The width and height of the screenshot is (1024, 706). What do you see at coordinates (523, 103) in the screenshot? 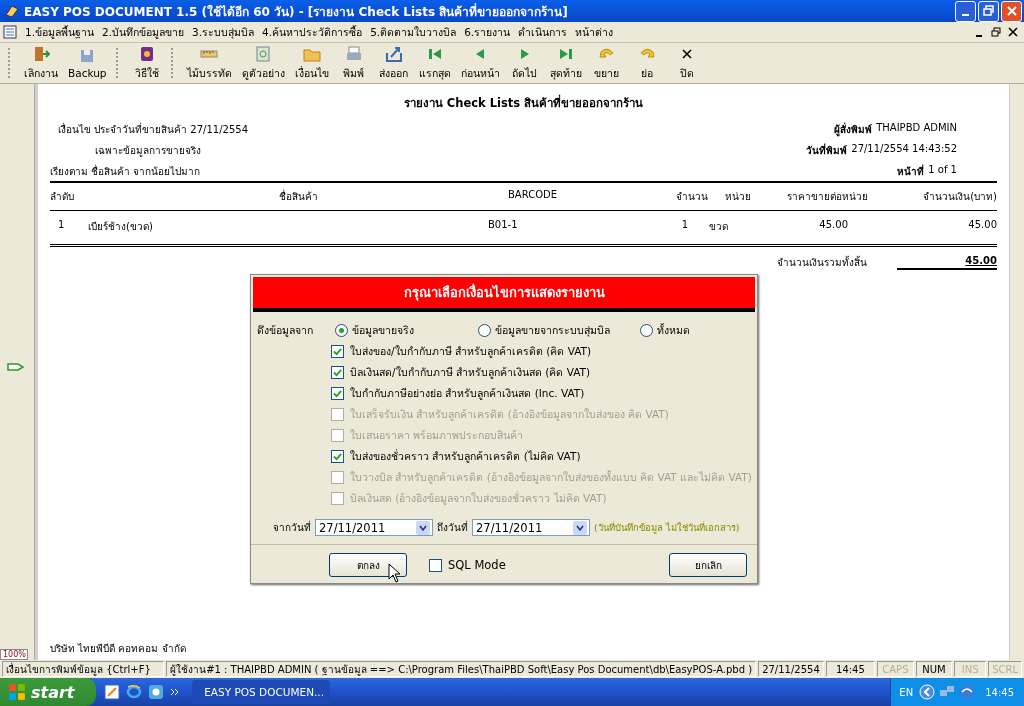
I see `report-title: รายงาน Check Lists สินค้าที่ขายออกจากร้าน` at bounding box center [523, 103].